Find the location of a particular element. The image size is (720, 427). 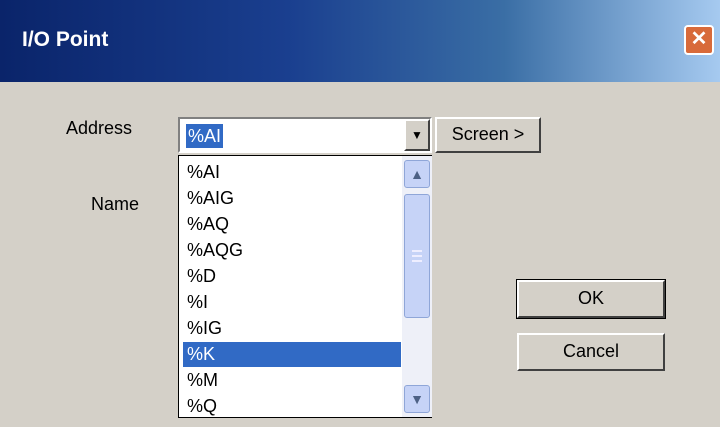

ok-button: OK is located at coordinates (591, 299).